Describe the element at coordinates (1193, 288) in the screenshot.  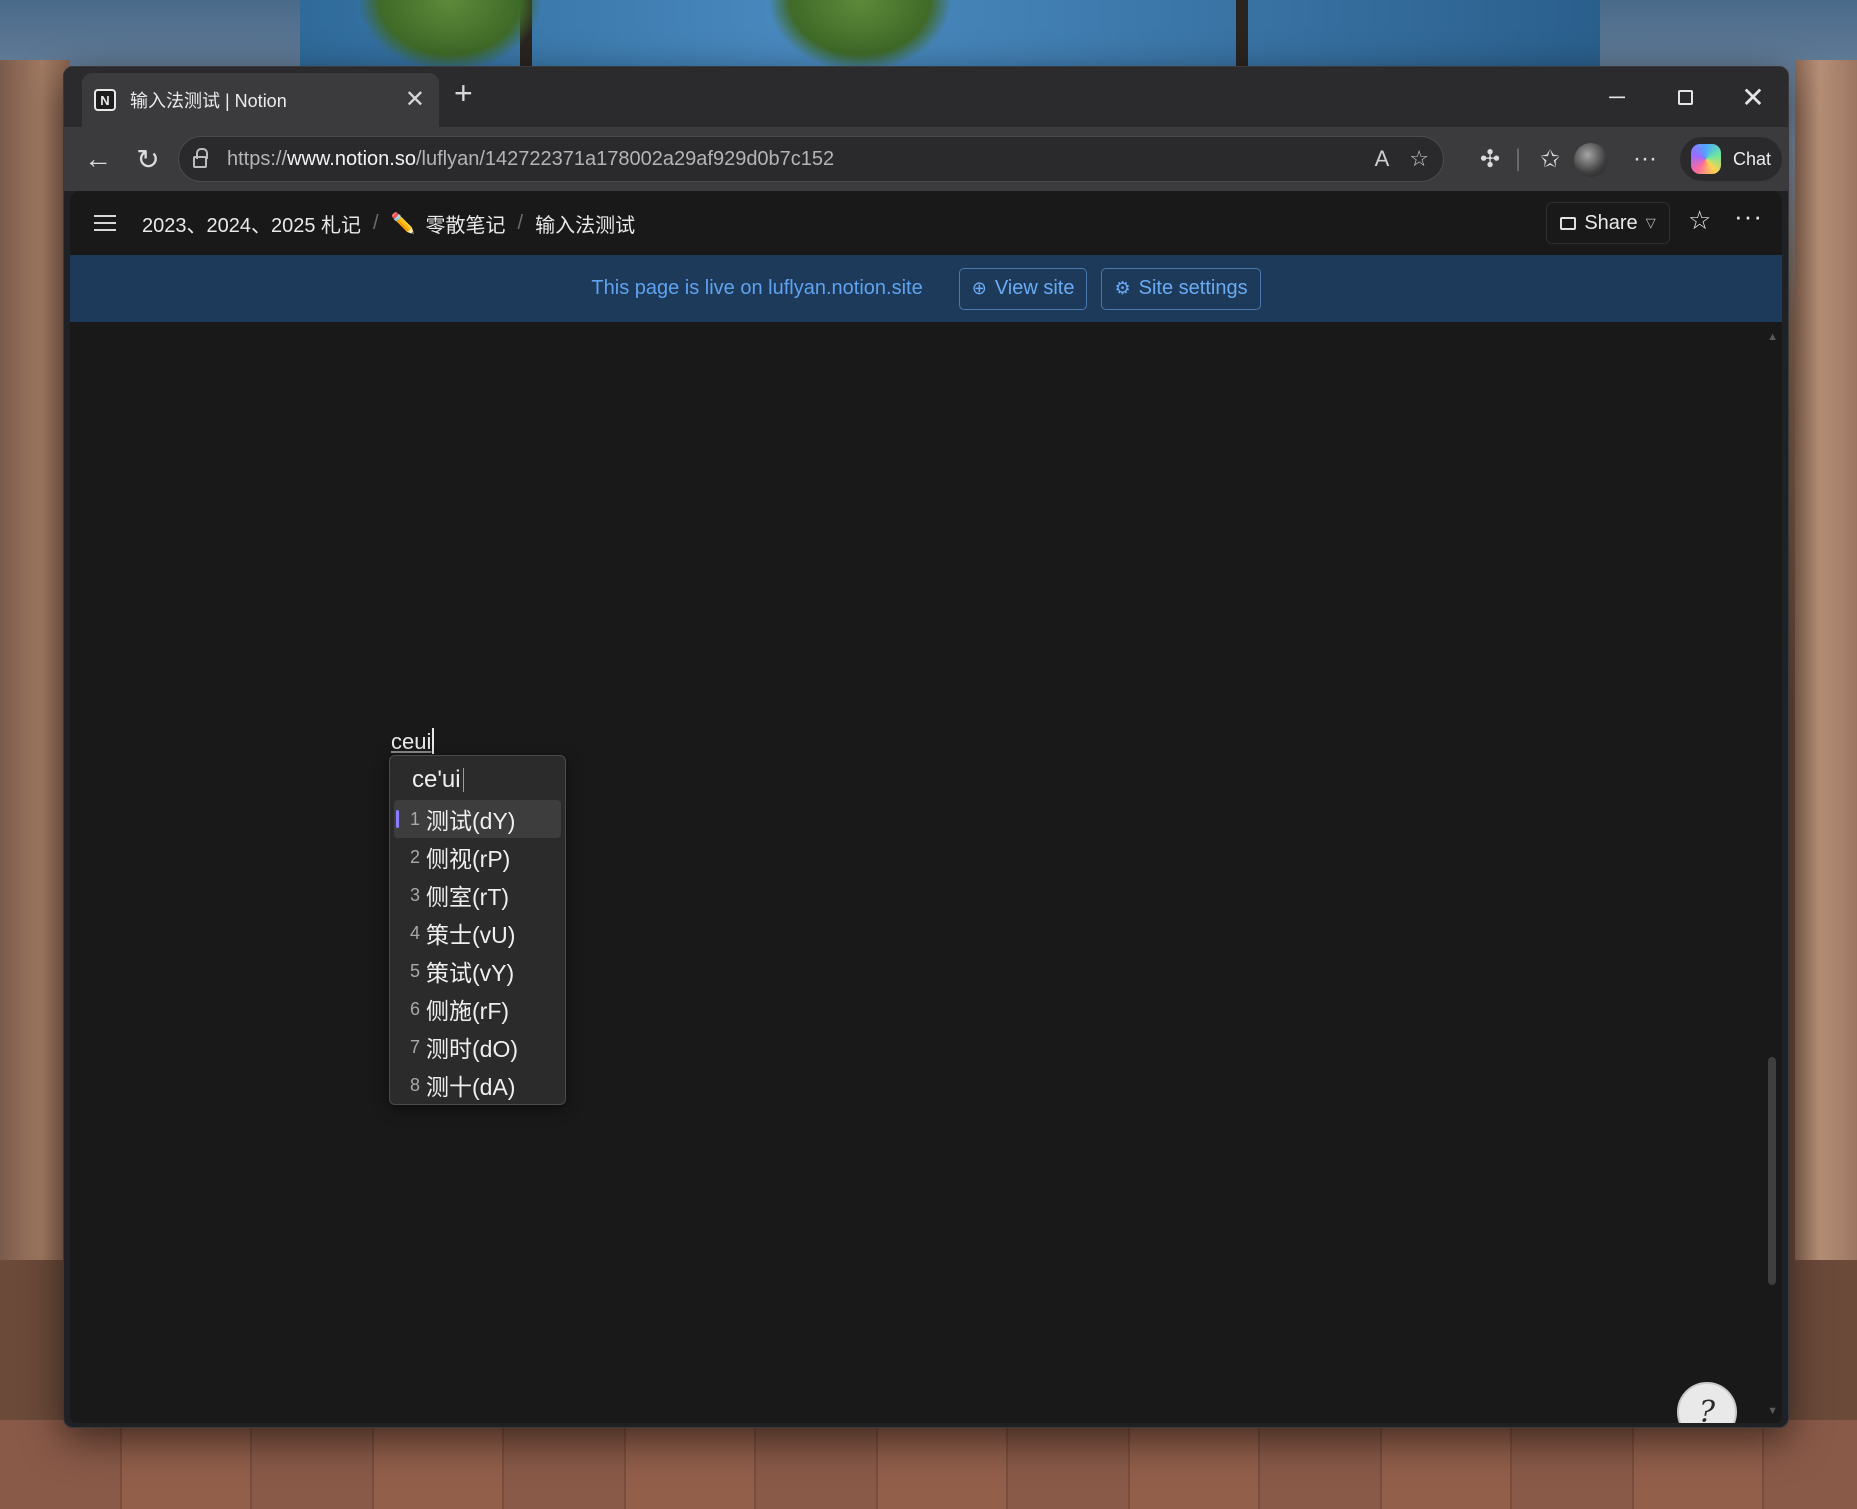
I see `site-settings-label: Site settings` at that location.